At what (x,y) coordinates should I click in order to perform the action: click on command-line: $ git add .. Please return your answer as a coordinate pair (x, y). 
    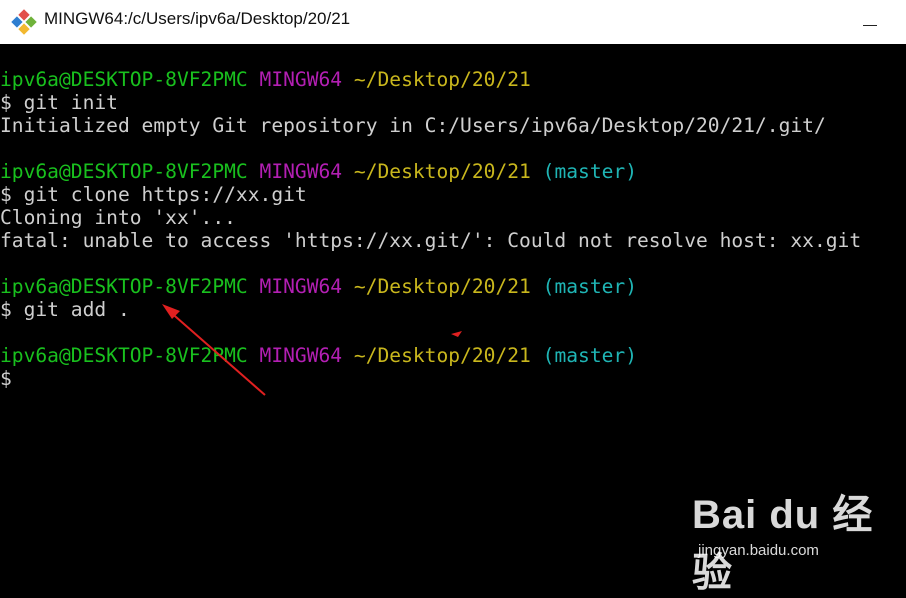
    Looking at the image, I should click on (65, 309).